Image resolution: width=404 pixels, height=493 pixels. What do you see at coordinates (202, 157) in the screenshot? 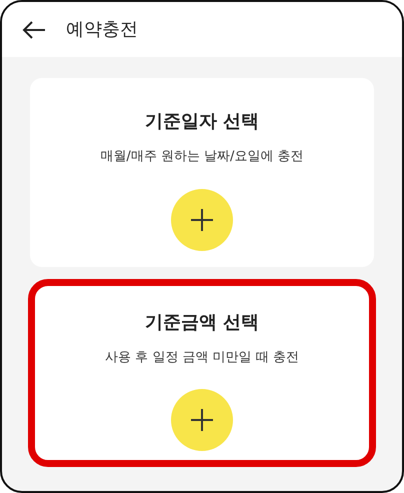
I see `option-description: 매월/매주 원하는 날짜/요일에 충전` at bounding box center [202, 157].